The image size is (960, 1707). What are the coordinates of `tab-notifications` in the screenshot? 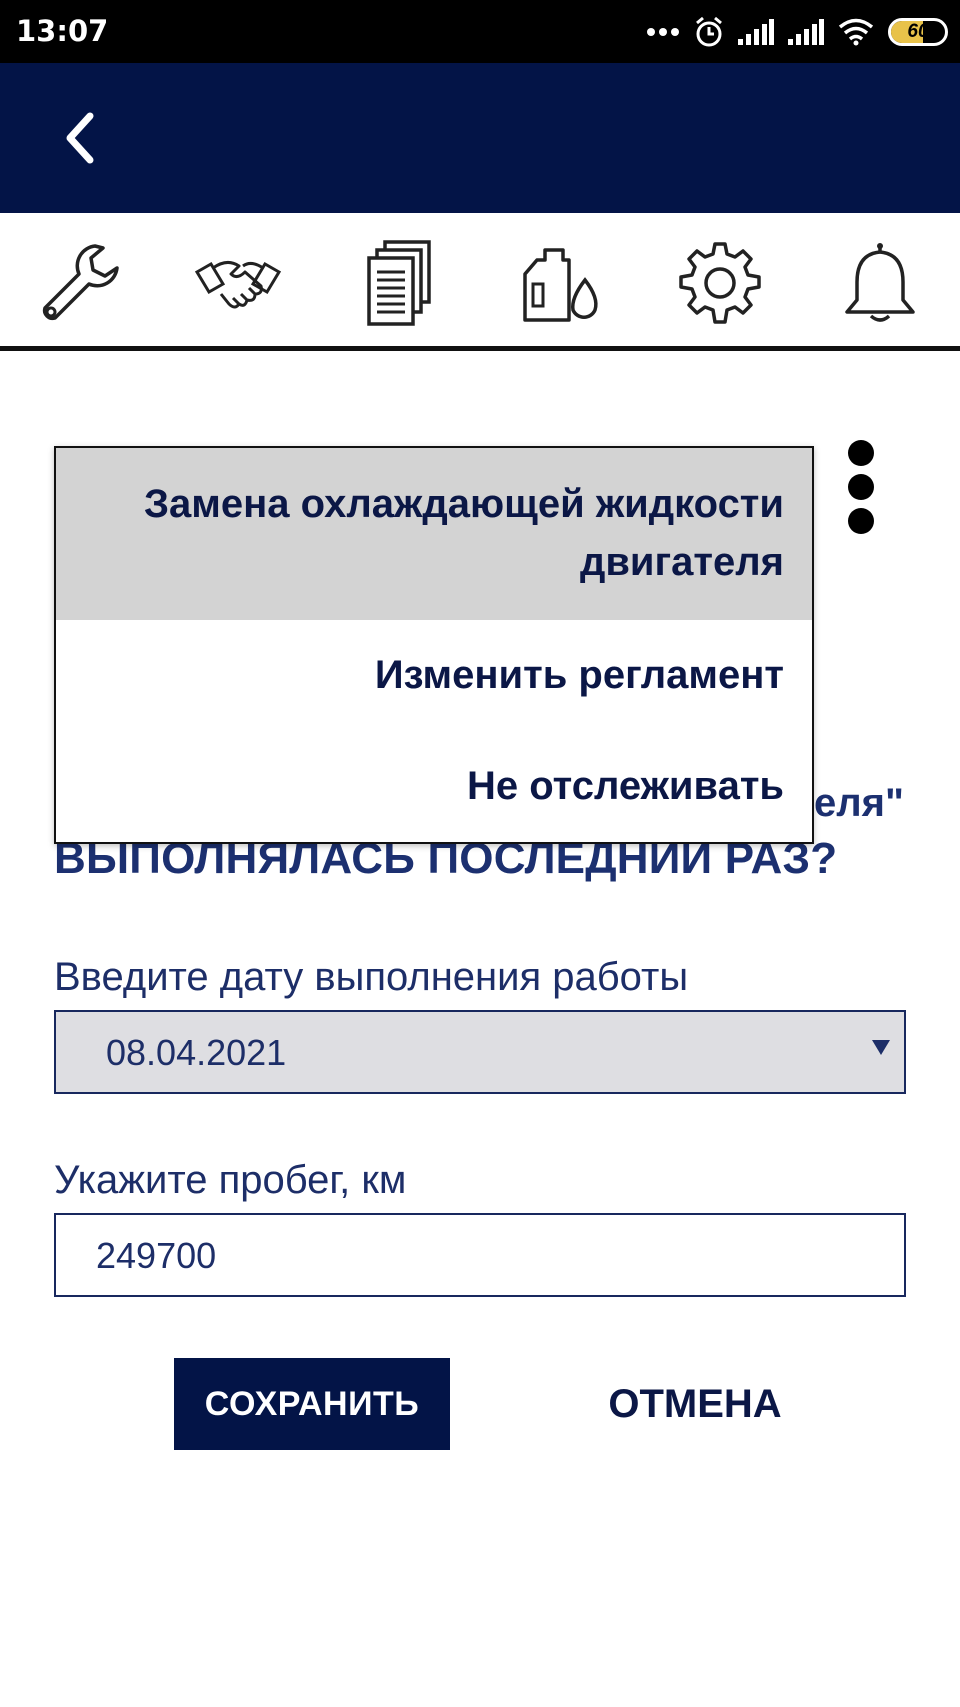 It's located at (880, 283).